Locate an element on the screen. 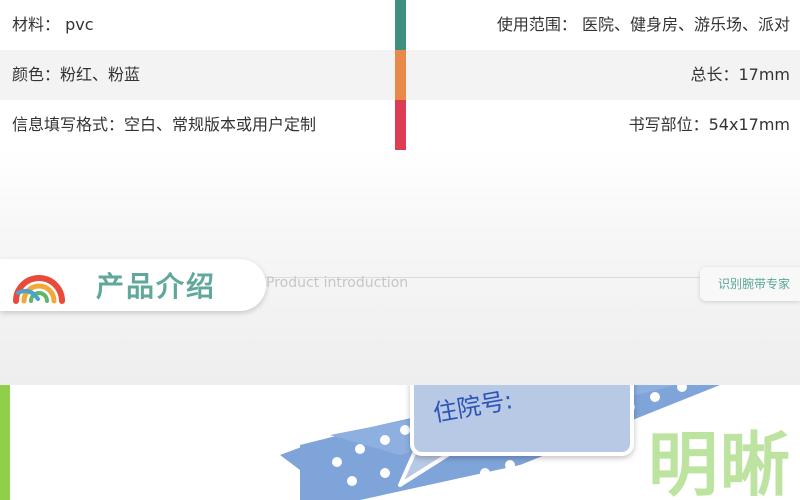 The height and width of the screenshot is (500, 800). spec-total-length: 总长：17mm is located at coordinates (740, 74).